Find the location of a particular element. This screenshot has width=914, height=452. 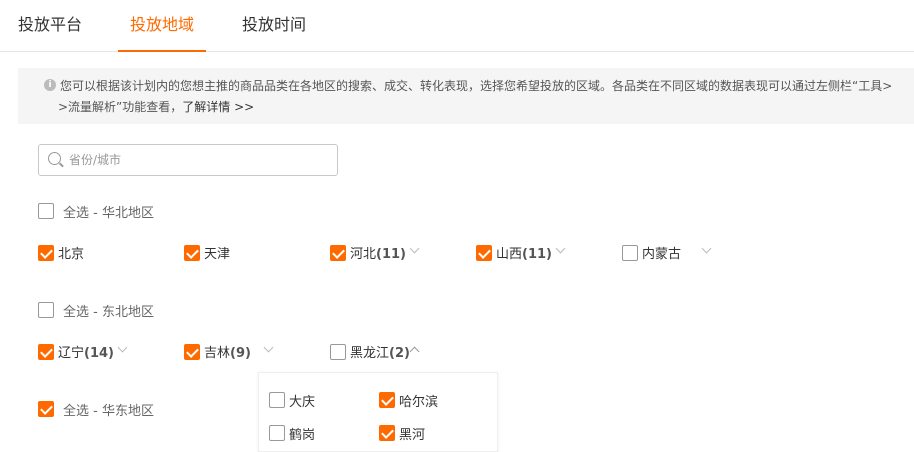

province-checkbox-neimenggu is located at coordinates (630, 253).